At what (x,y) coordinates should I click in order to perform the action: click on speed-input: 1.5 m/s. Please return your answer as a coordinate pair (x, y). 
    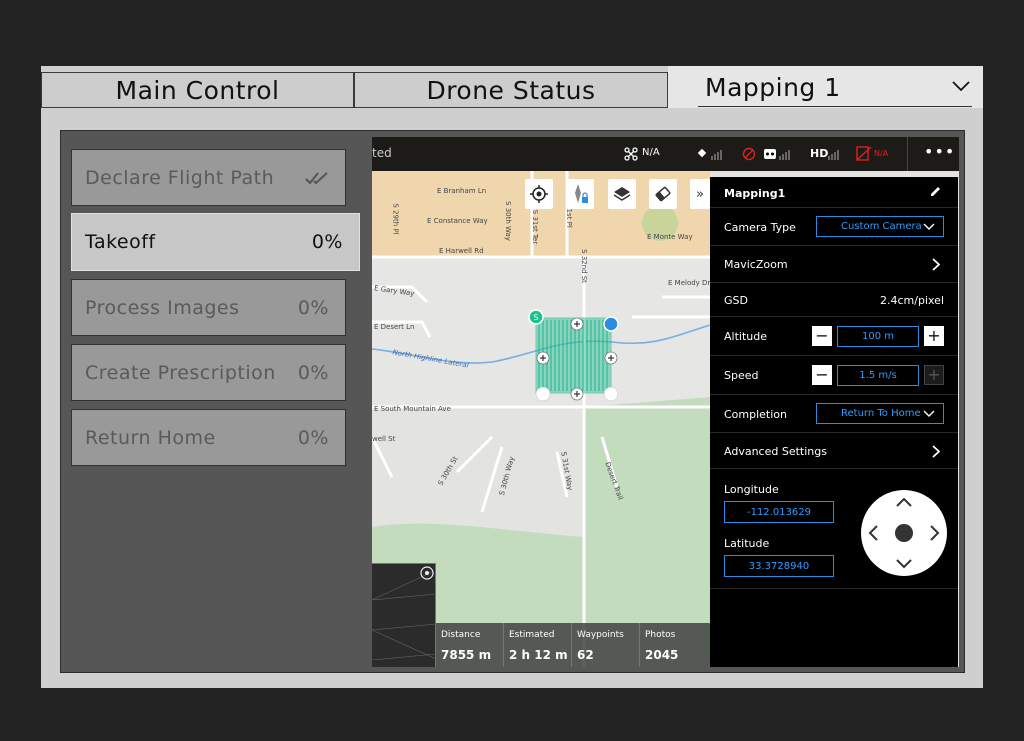
    Looking at the image, I should click on (878, 375).